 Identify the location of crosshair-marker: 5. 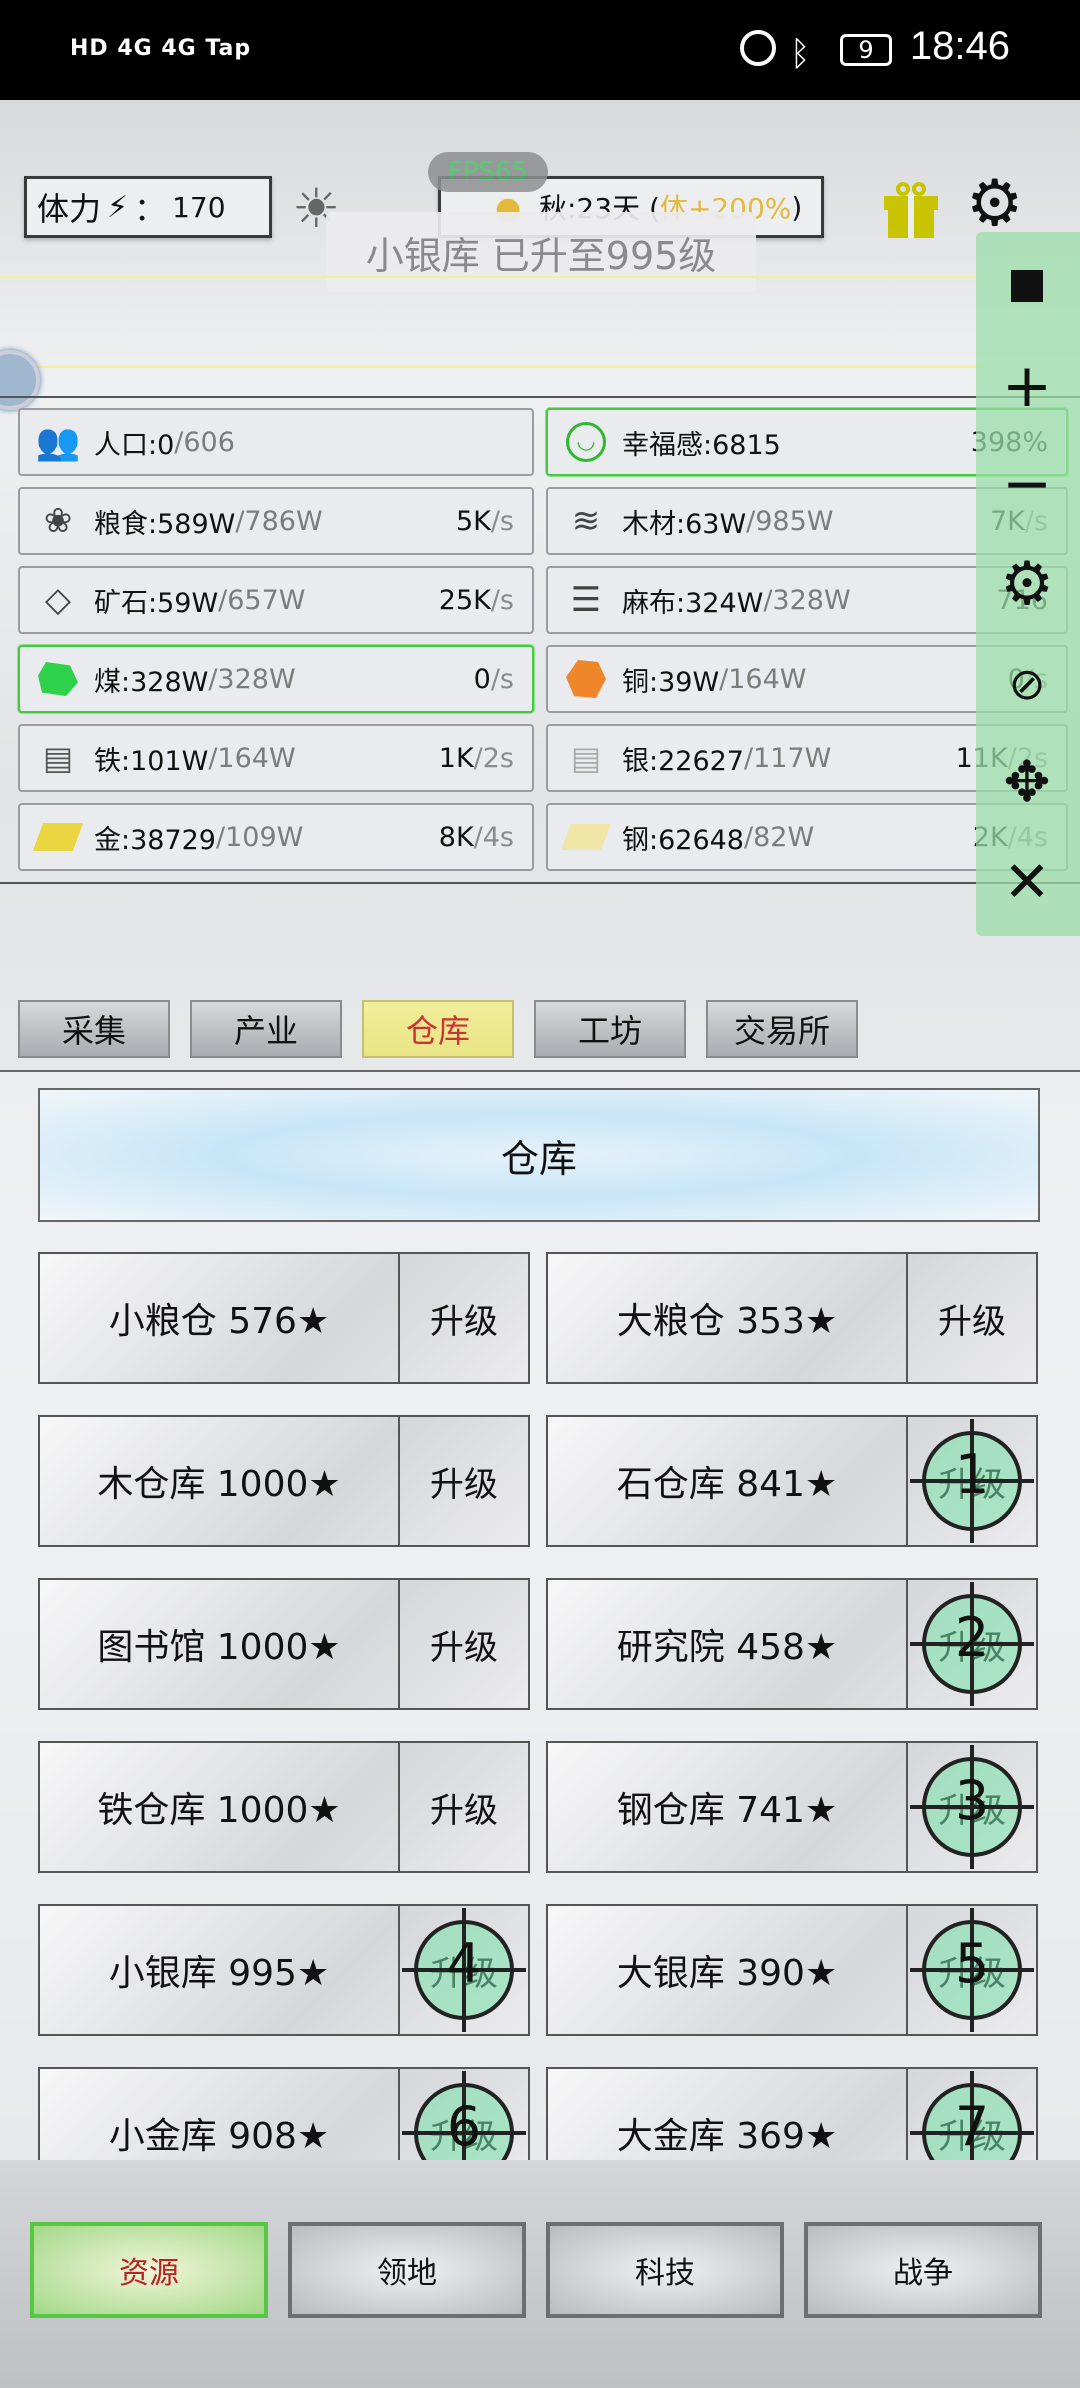
(972, 1970).